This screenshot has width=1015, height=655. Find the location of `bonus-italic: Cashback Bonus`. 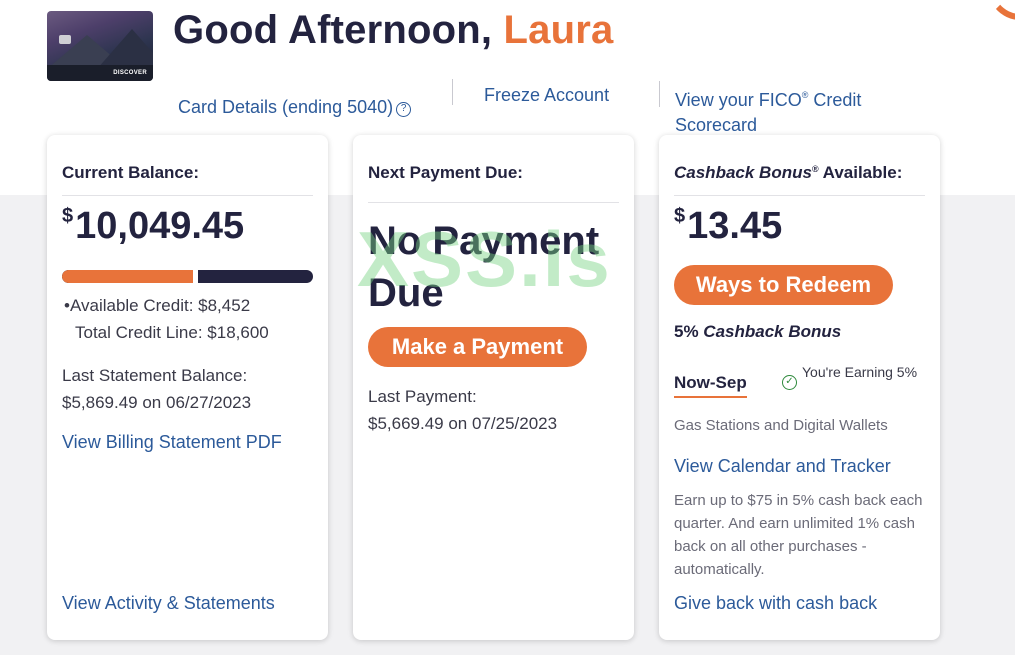

bonus-italic: Cashback Bonus is located at coordinates (772, 331).